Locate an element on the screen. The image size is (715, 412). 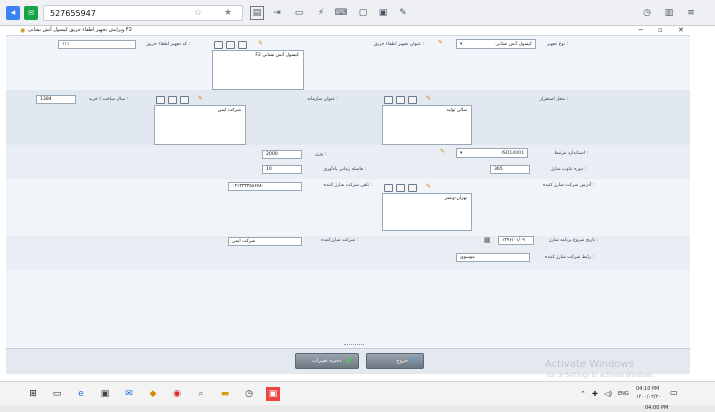
back-icon: ◂ is located at coordinates (13, 13).